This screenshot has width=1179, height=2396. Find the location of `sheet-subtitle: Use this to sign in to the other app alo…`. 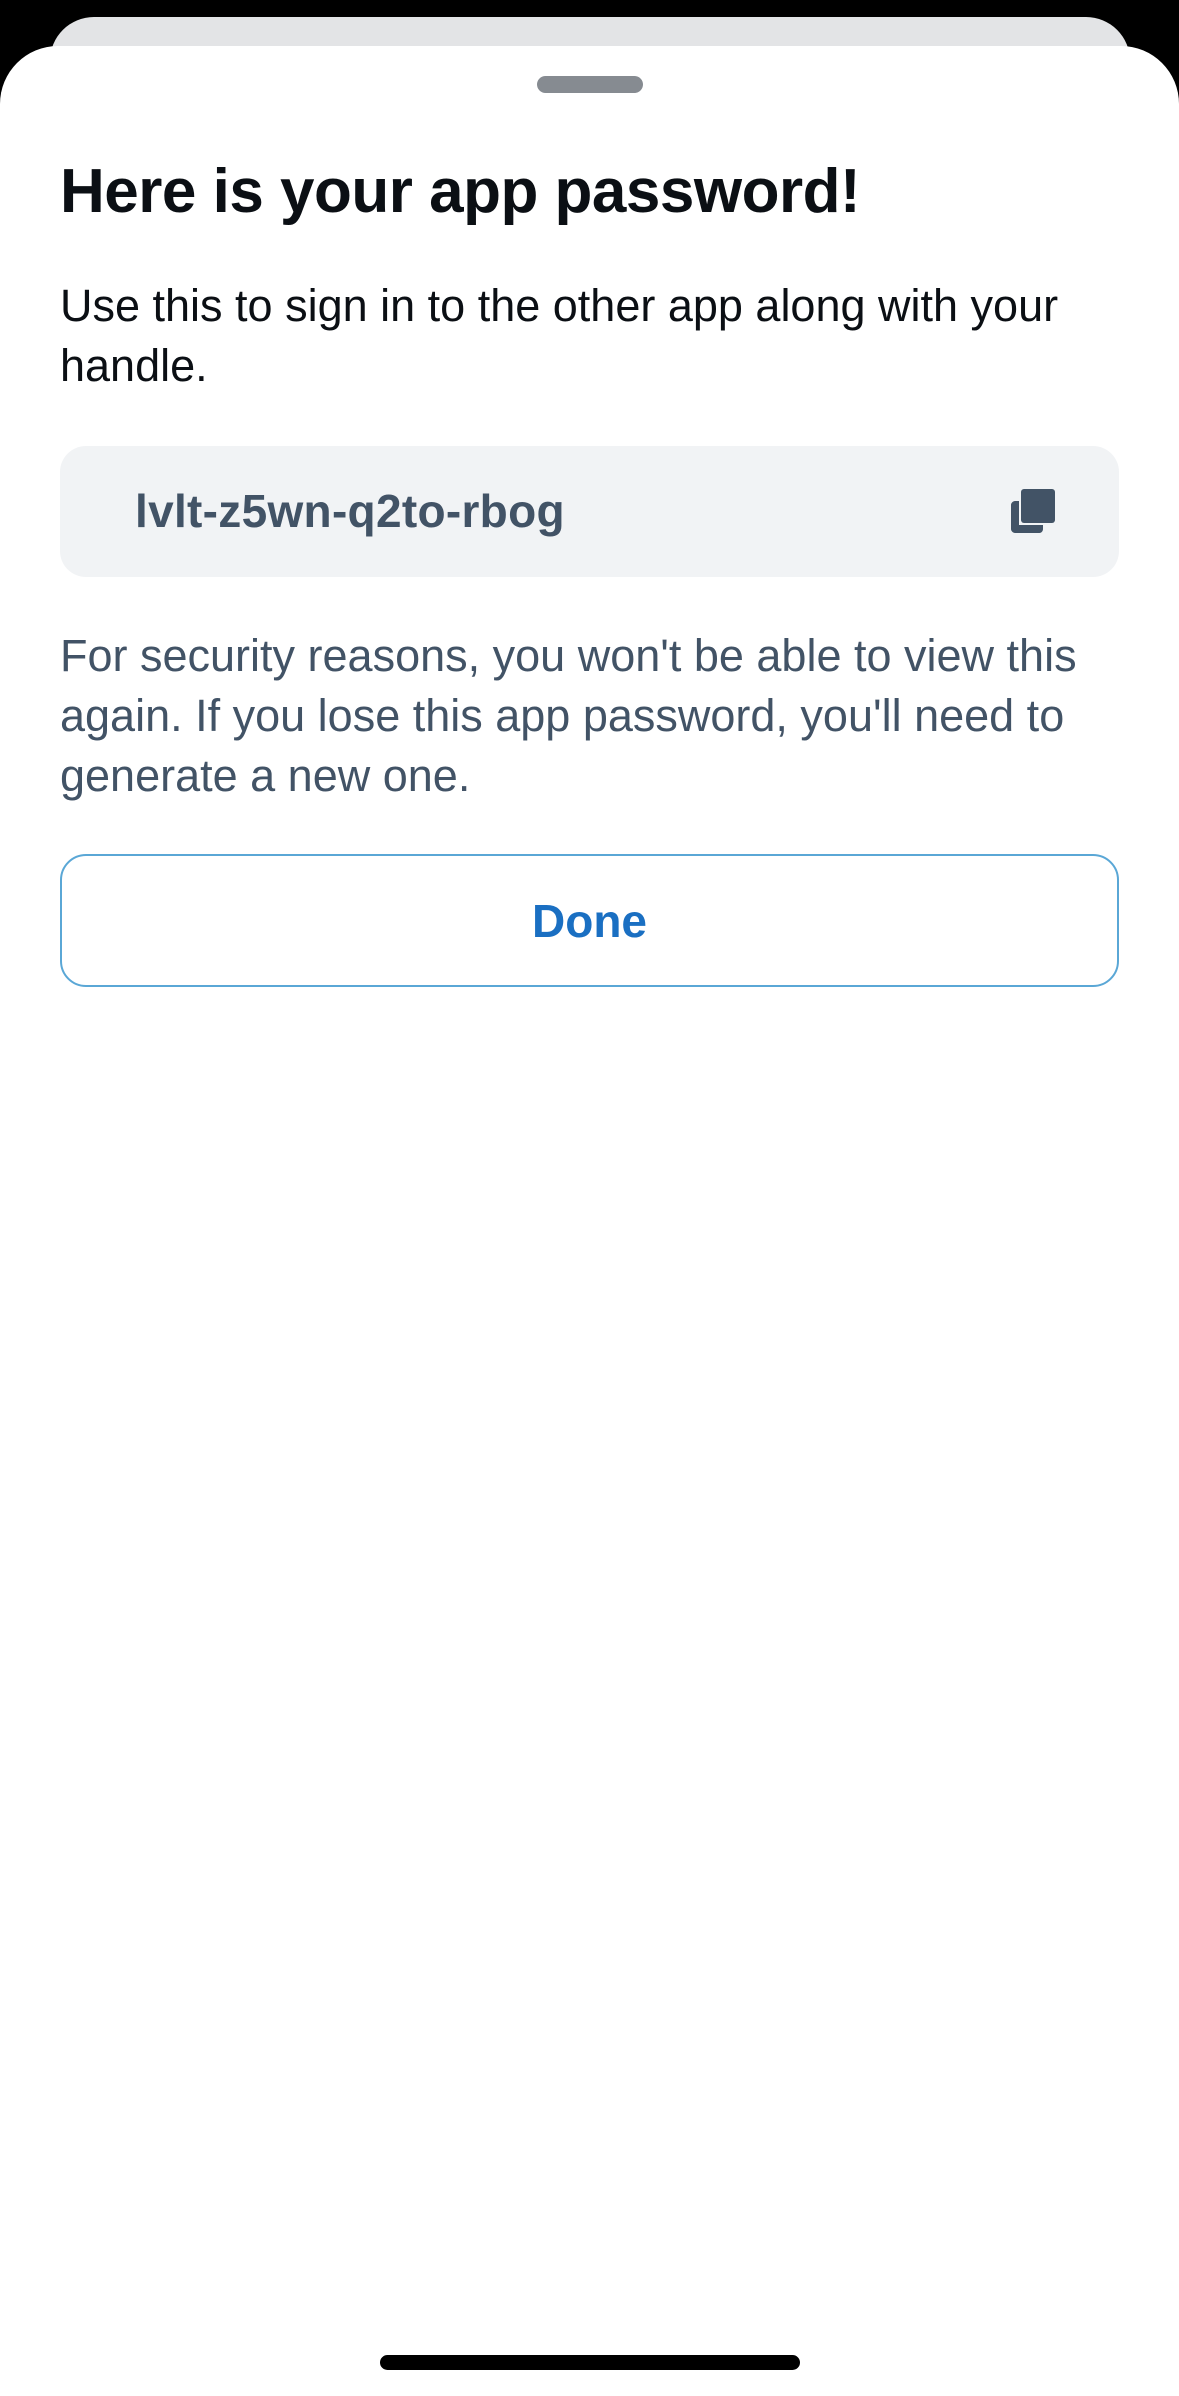

sheet-subtitle: Use this to sign in to the other app alo… is located at coordinates (559, 335).